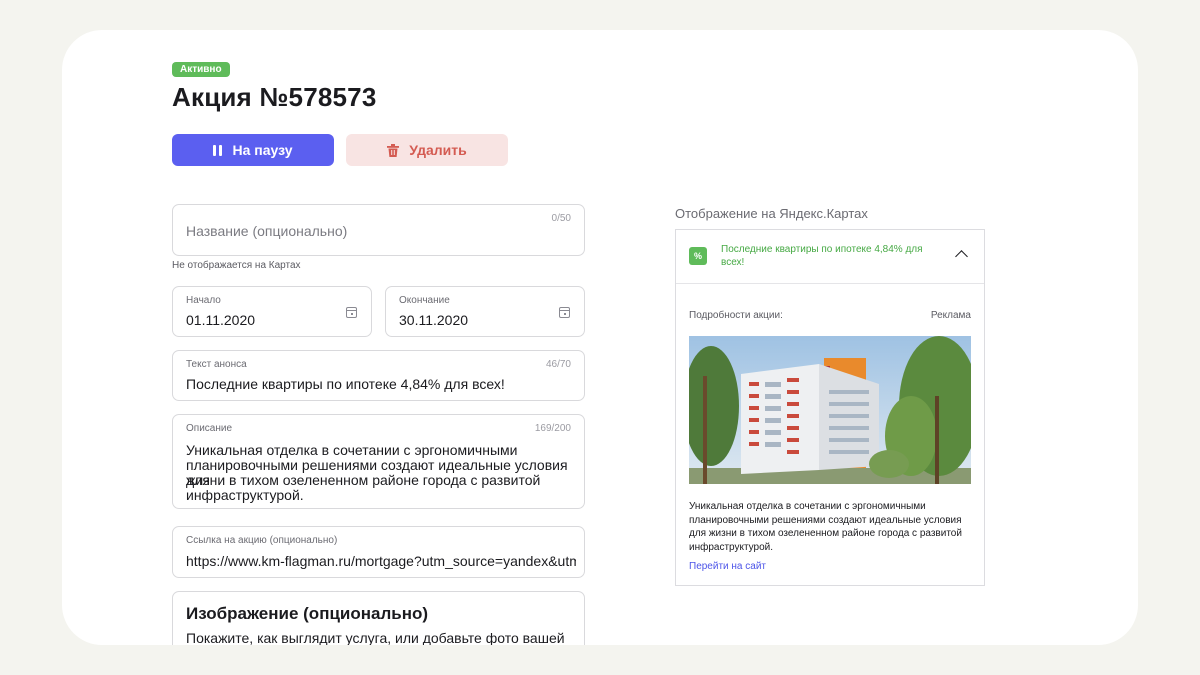 Image resolution: width=1200 pixels, height=675 pixels. Describe the element at coordinates (731, 547) in the screenshot. I see `preview-body-line: инфраструктурой.` at that location.